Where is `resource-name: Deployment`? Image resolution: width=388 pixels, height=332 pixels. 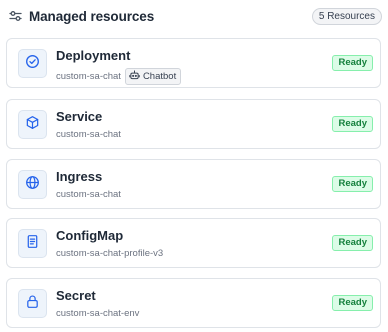
resource-name: Deployment is located at coordinates (93, 55).